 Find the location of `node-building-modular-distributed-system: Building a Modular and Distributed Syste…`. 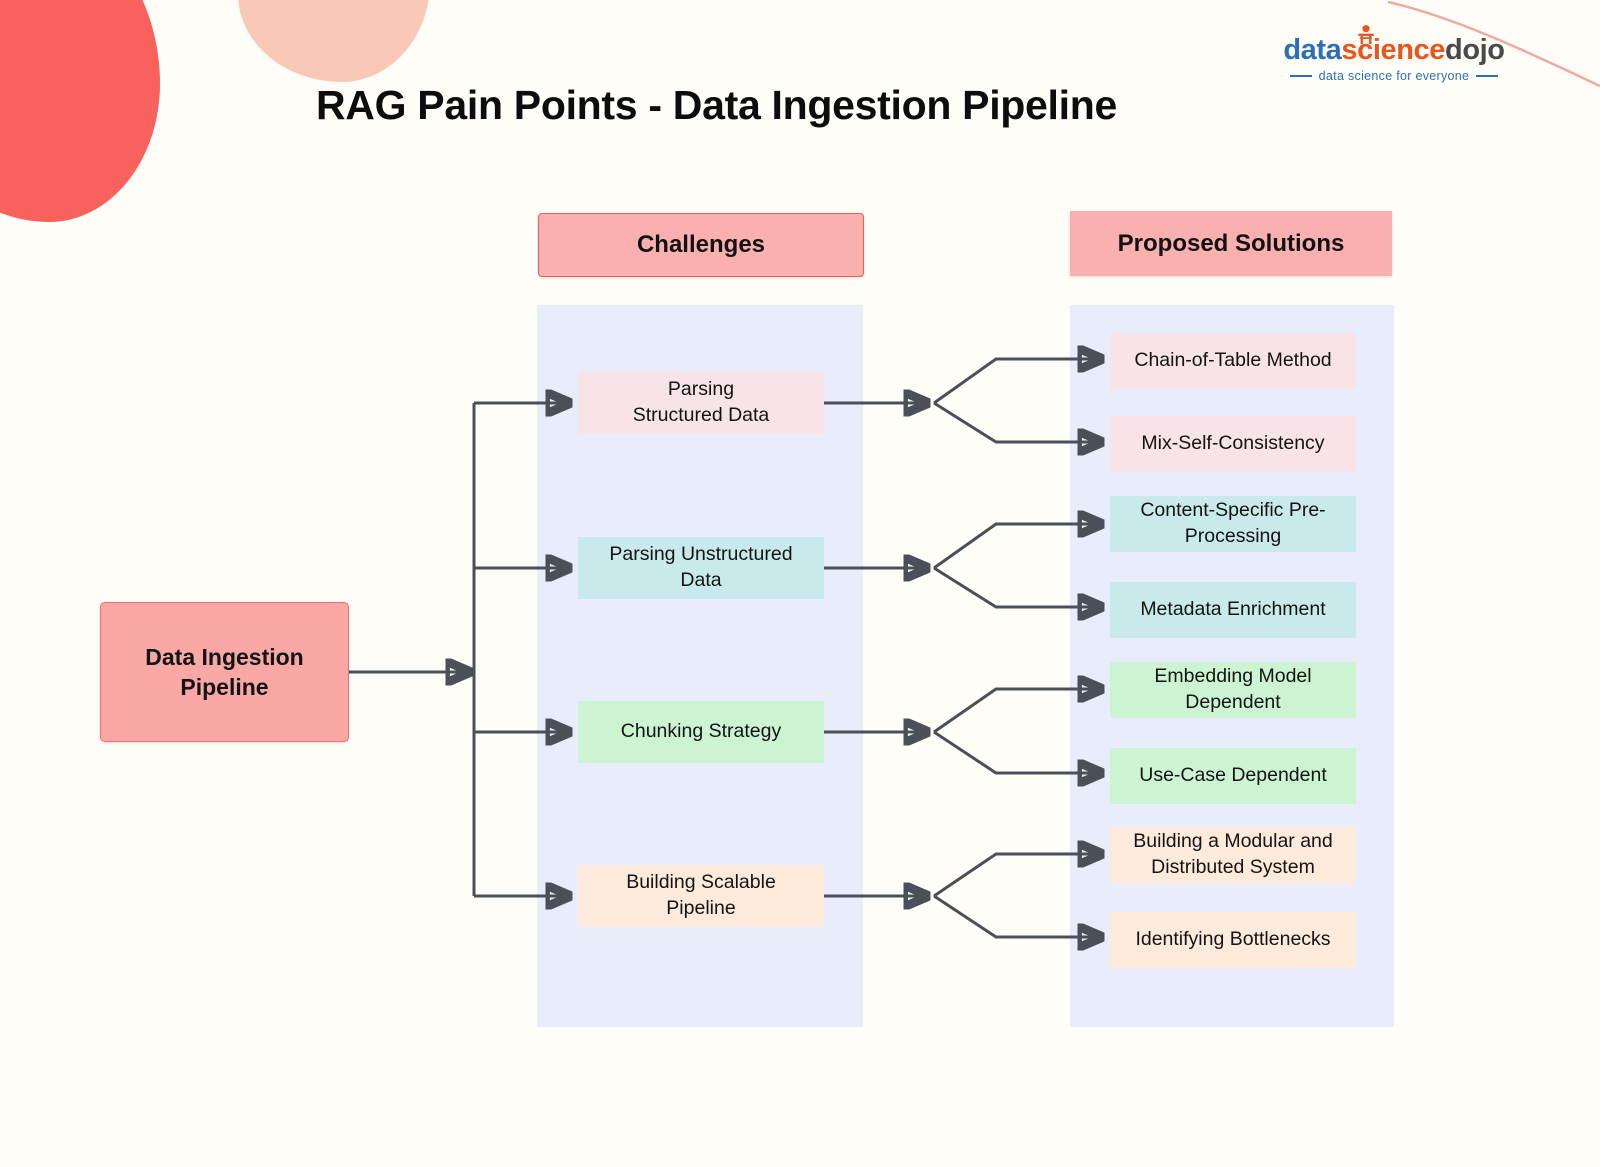

node-building-modular-distributed-system: Building a Modular and Distributed Syste… is located at coordinates (1233, 855).